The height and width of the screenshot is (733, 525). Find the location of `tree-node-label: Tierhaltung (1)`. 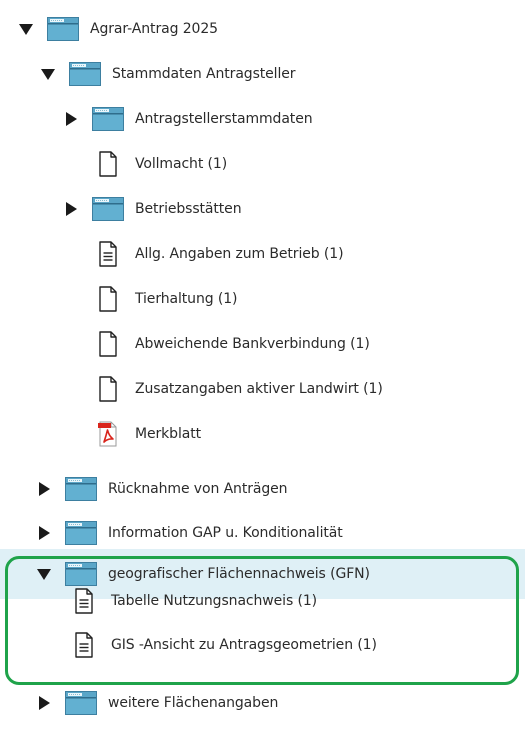

tree-node-label: Tierhaltung (1) is located at coordinates (186, 299).